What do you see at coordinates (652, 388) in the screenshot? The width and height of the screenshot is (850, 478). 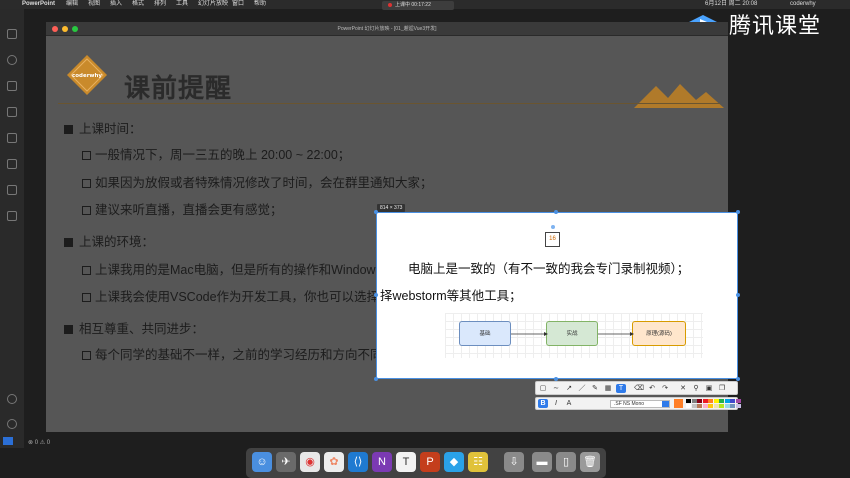 I see `undo-icon: ↶` at bounding box center [652, 388].